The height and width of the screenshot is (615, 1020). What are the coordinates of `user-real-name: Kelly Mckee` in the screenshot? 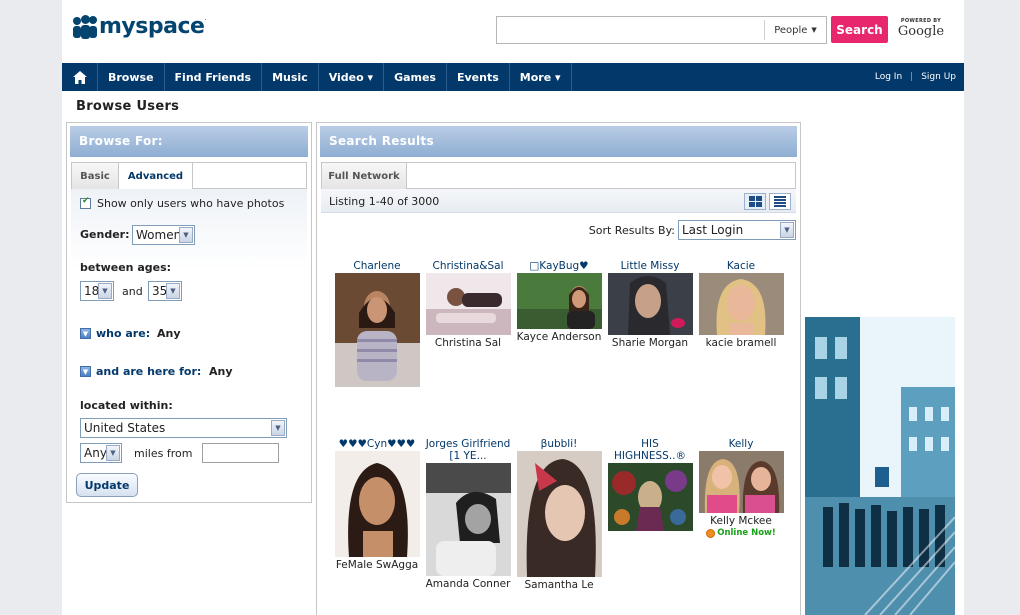 It's located at (741, 521).